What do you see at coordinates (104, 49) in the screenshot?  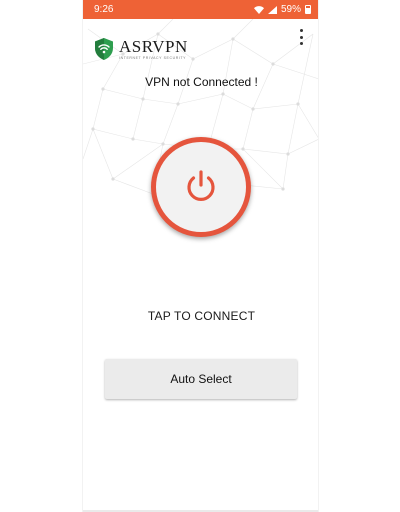 I see `shield-wifi-icon` at bounding box center [104, 49].